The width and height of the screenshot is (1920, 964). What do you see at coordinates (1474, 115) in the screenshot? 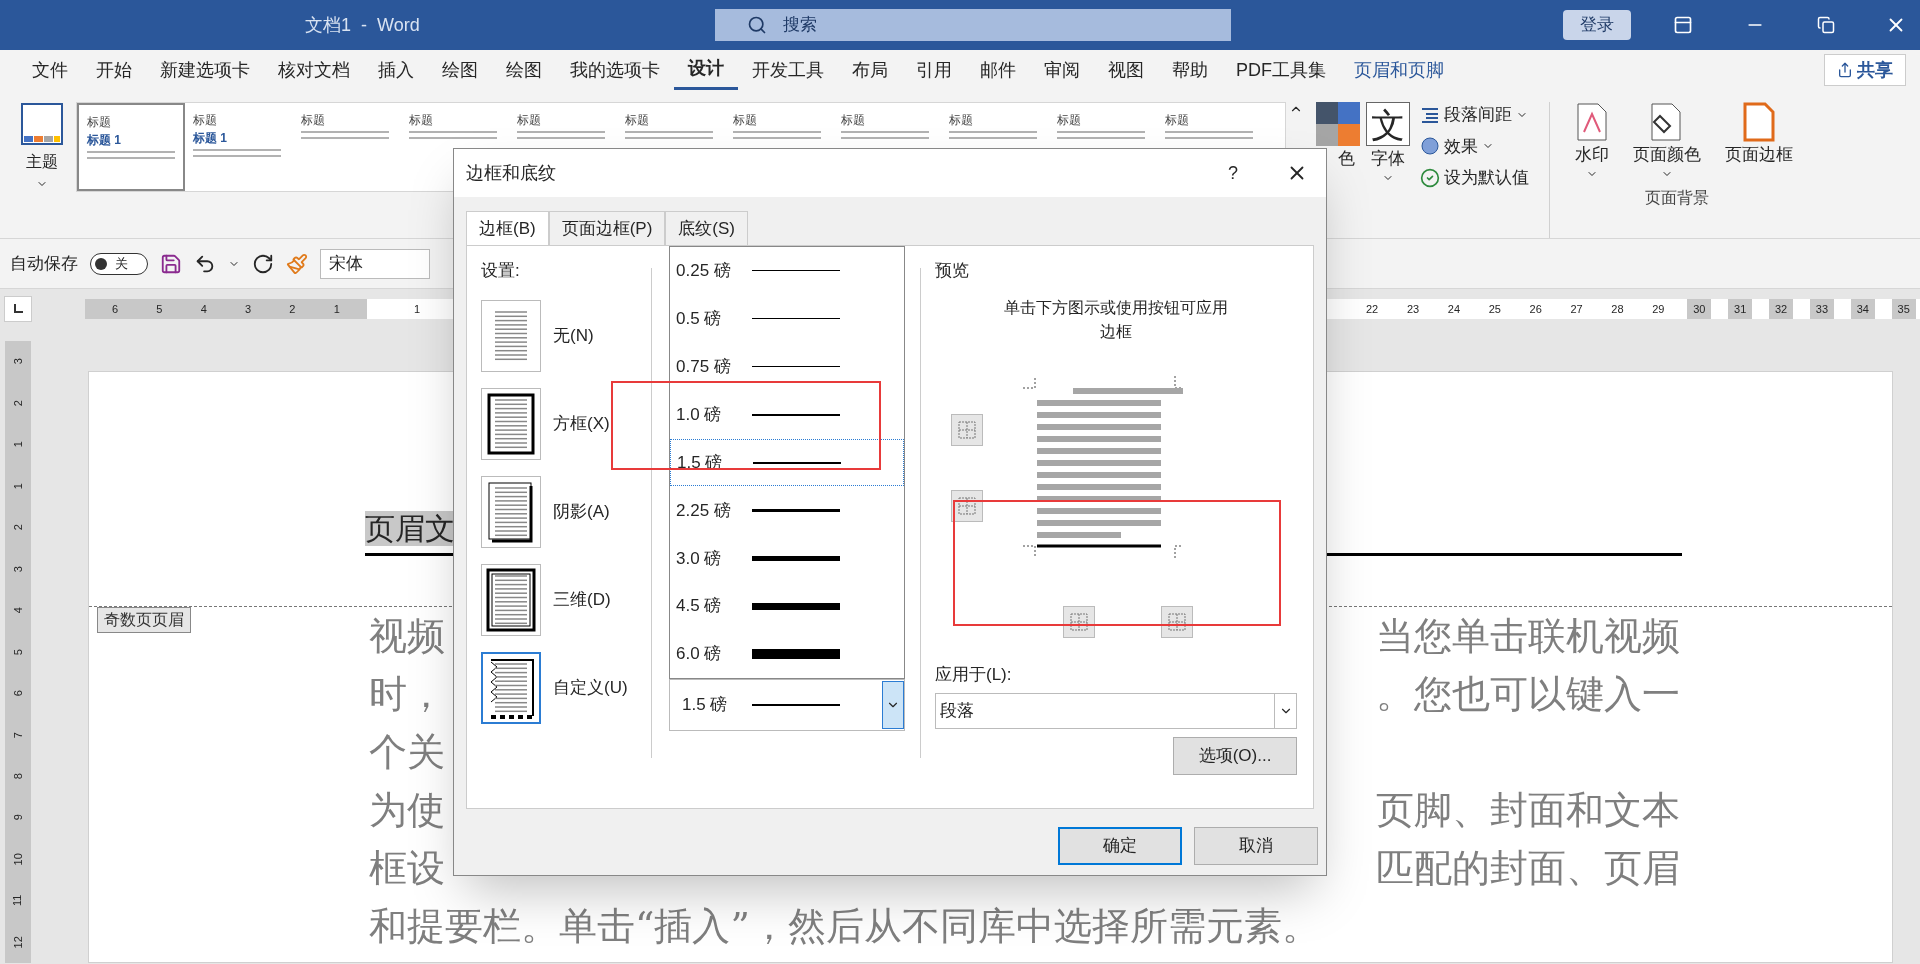
I see `paragraph-spacing-button: 段落间距` at bounding box center [1474, 115].